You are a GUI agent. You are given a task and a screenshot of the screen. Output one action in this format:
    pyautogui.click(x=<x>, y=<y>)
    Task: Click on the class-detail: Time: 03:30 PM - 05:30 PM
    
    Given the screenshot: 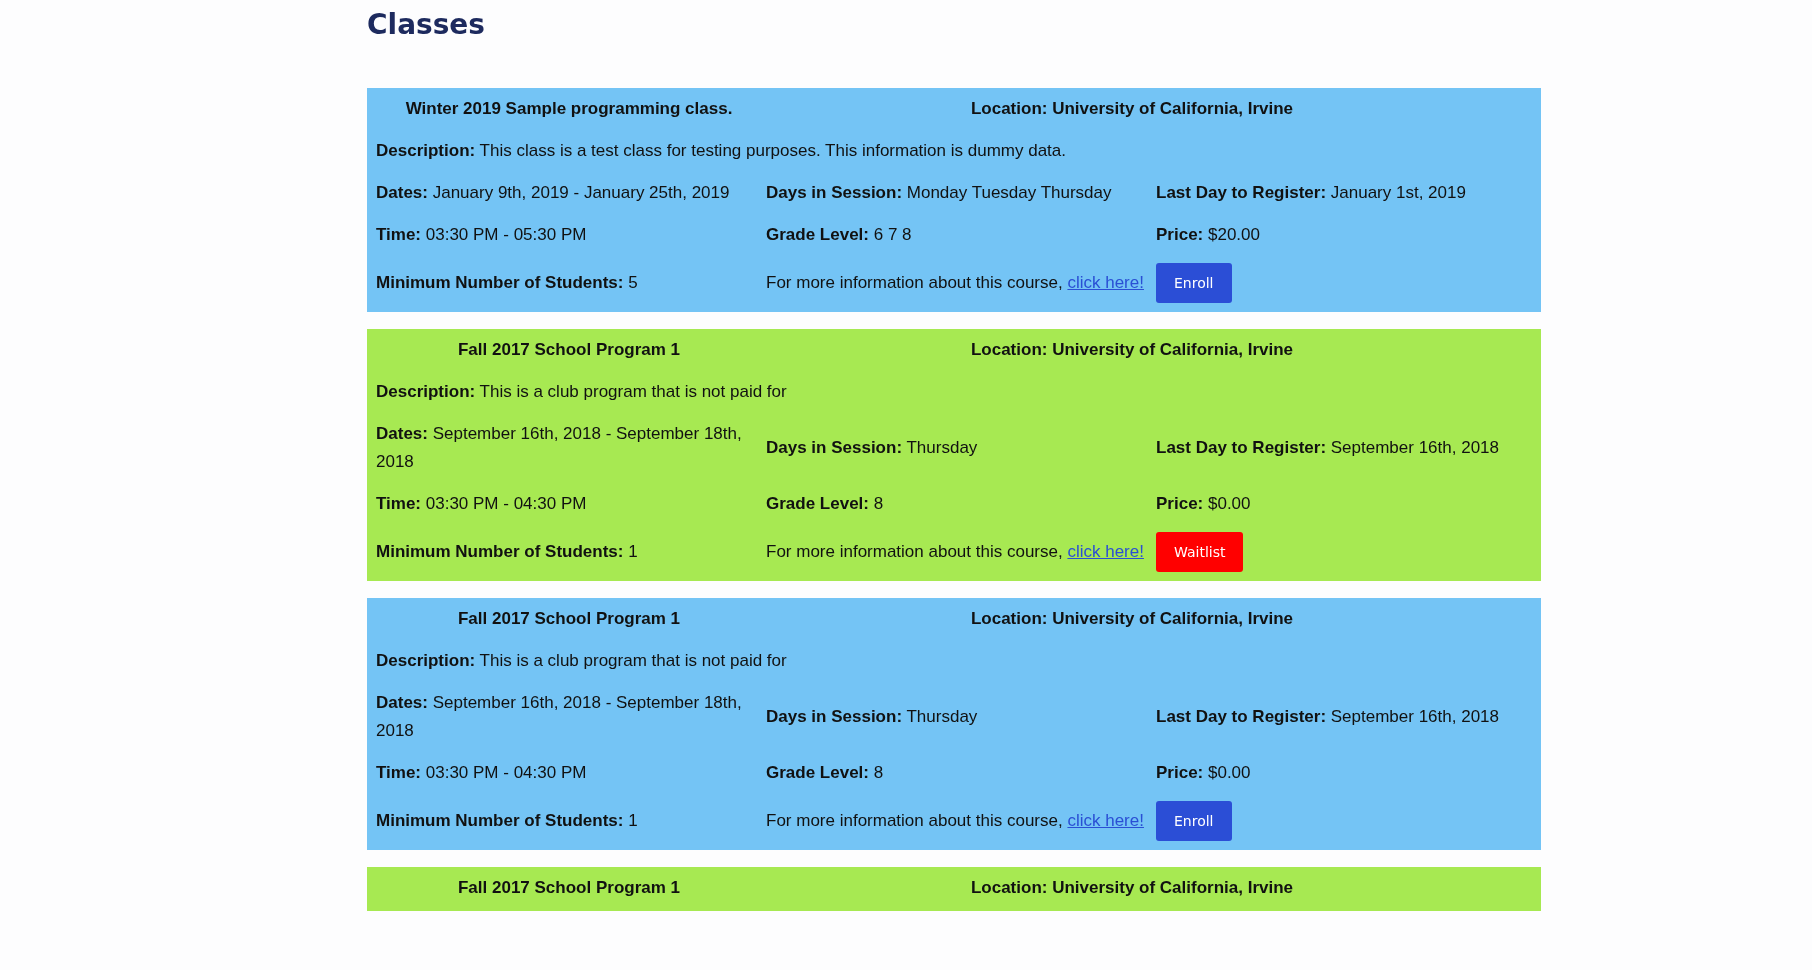 What is the action you would take?
    pyautogui.click(x=482, y=235)
    